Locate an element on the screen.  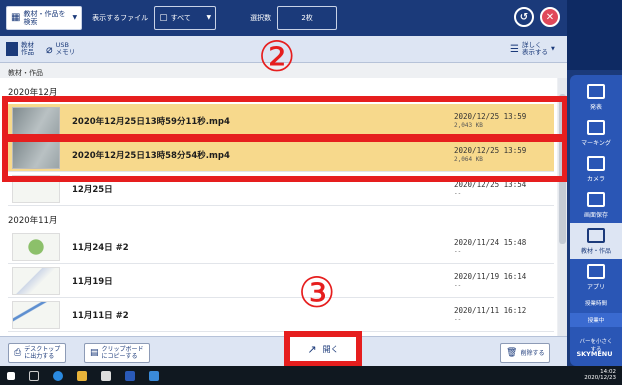
material-tab-label: 教材 作品 is located at coordinates (27, 48).